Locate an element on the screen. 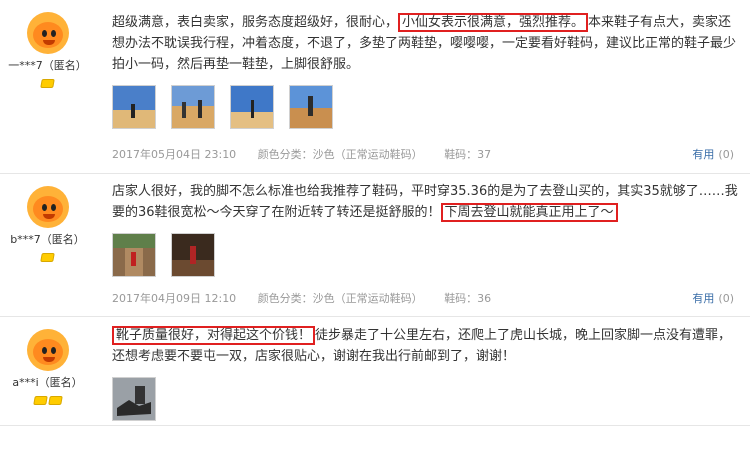 The width and height of the screenshot is (750, 456). reviewer-info: b***7（匿名） is located at coordinates (47, 220).